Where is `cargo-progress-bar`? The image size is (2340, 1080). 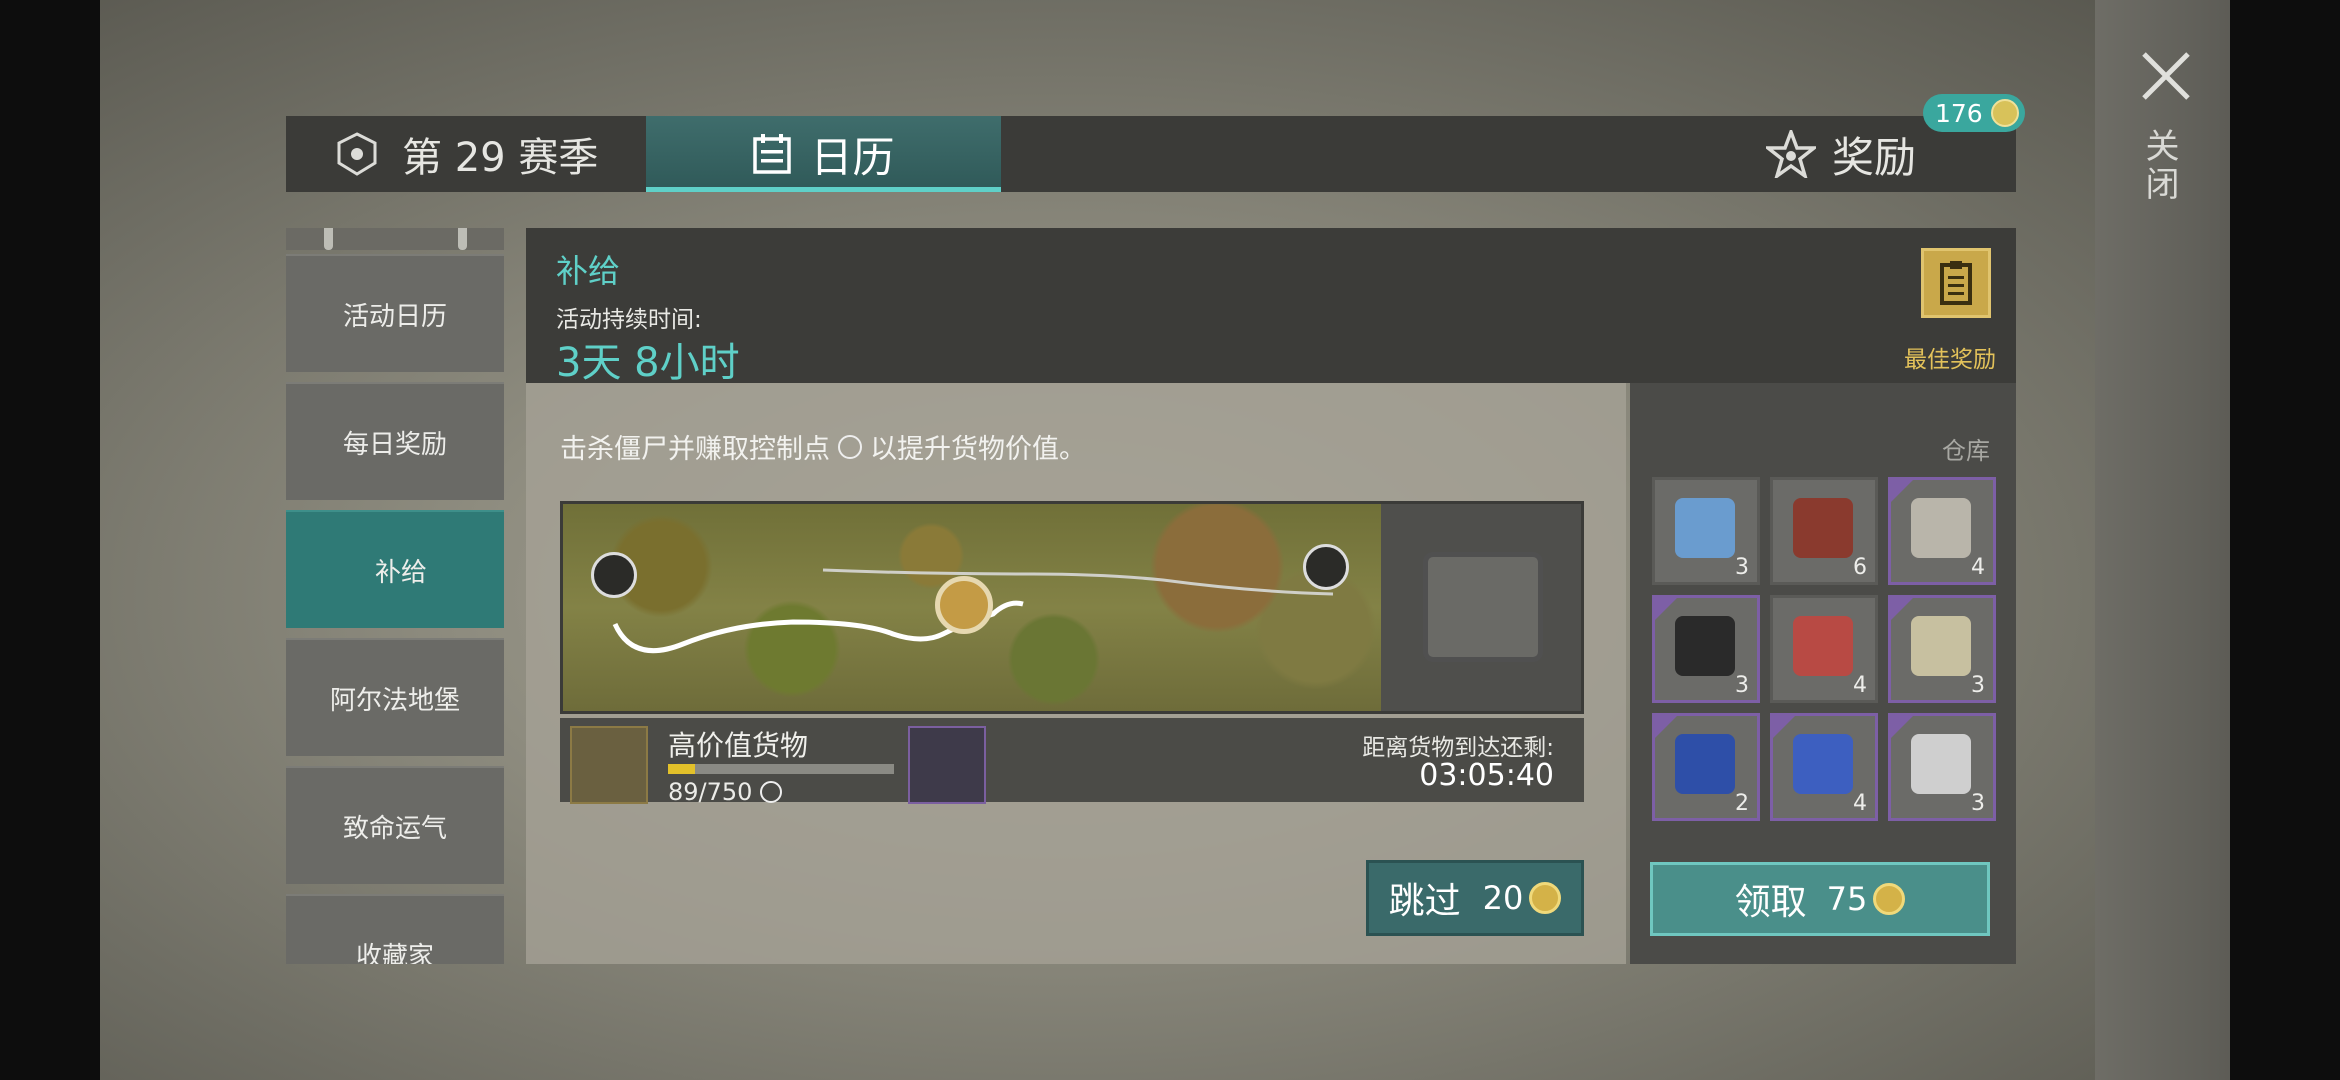 cargo-progress-bar is located at coordinates (781, 769).